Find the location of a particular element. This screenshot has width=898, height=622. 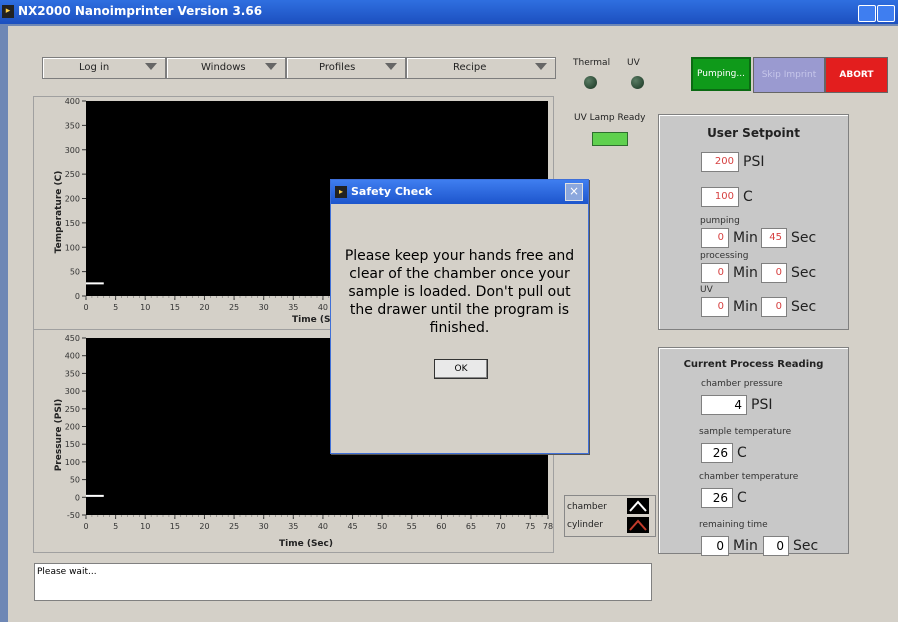

temperature-setpoint-field: 100 is located at coordinates (720, 197).